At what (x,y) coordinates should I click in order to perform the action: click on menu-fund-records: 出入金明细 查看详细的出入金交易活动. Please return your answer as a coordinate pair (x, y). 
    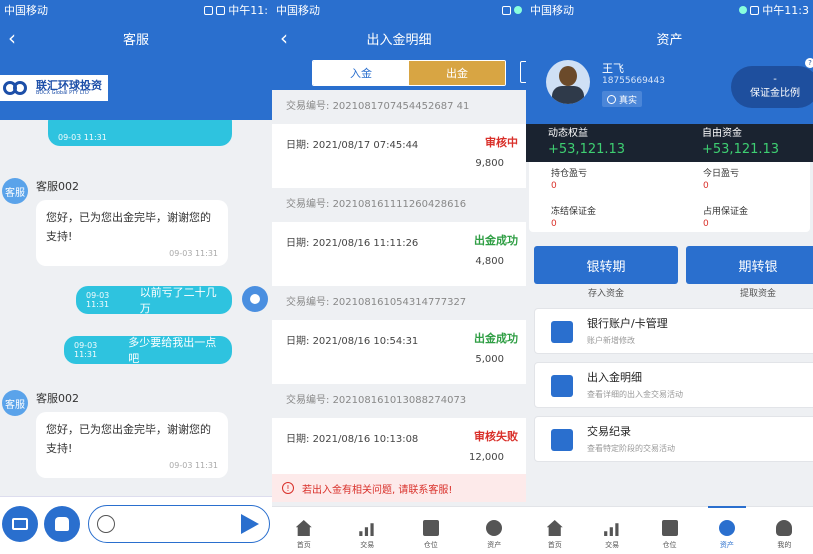
    Looking at the image, I should click on (673, 385).